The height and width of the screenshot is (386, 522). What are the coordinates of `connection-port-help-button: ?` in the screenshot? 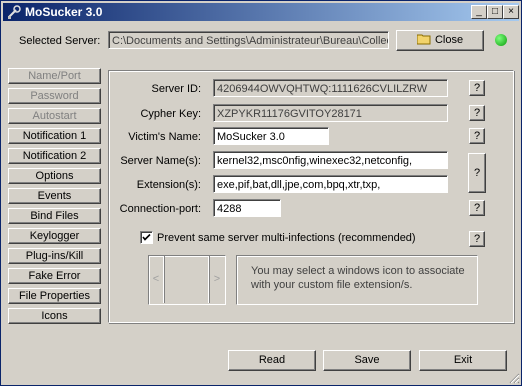 It's located at (477, 208).